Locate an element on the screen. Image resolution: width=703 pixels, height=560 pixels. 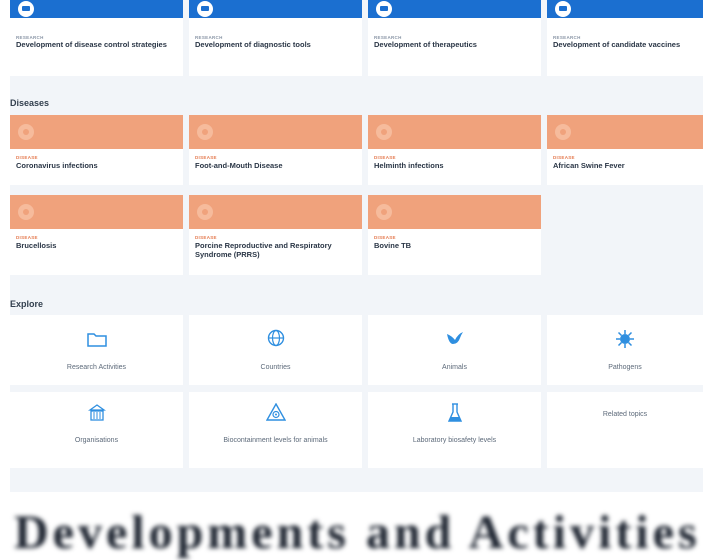
explore-pathogens: Pathogens is located at coordinates (625, 350).